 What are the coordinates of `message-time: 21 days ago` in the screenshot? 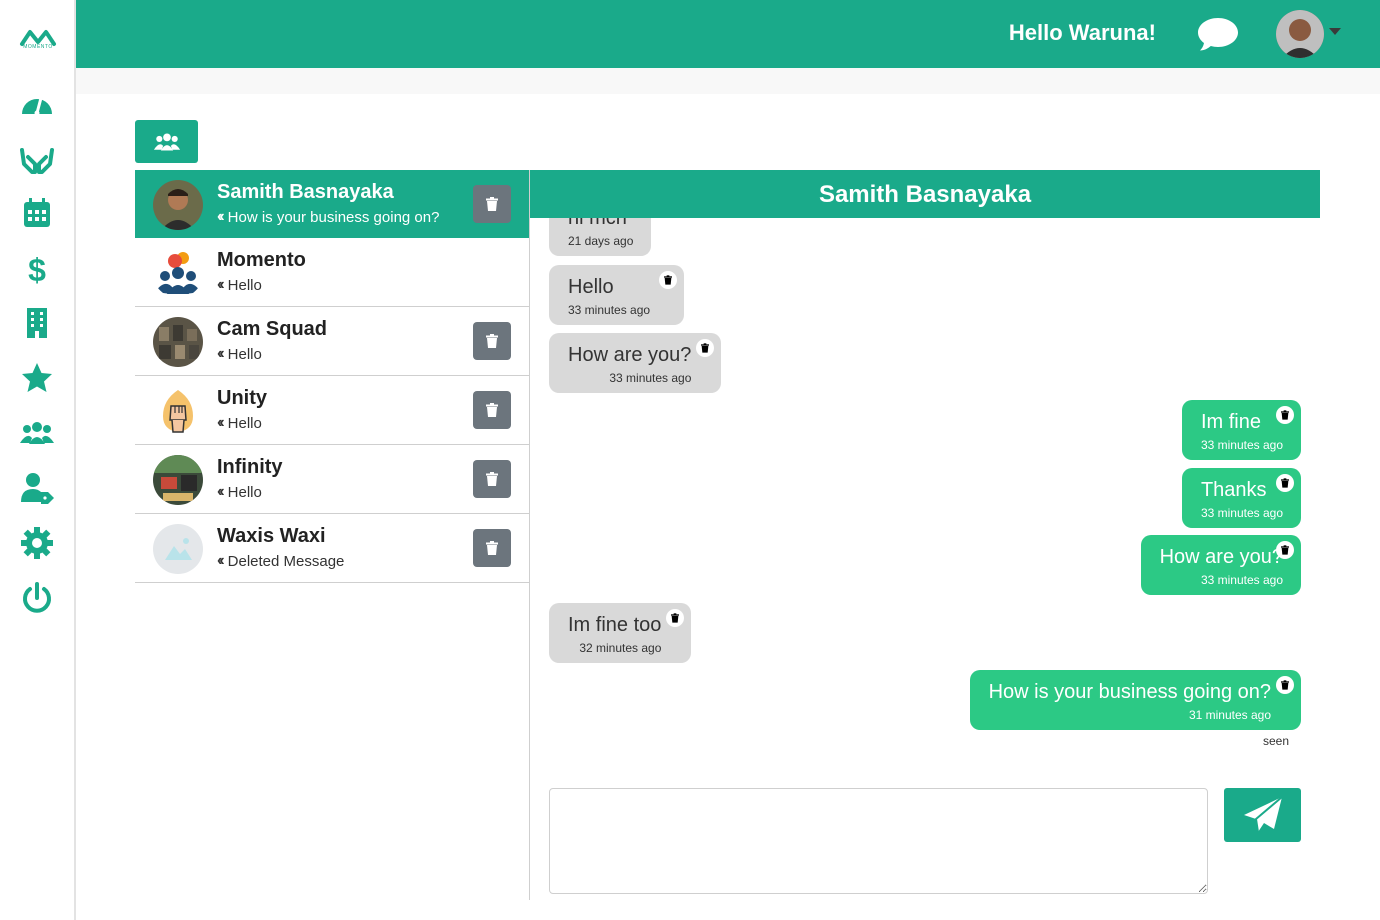 It's located at (601, 241).